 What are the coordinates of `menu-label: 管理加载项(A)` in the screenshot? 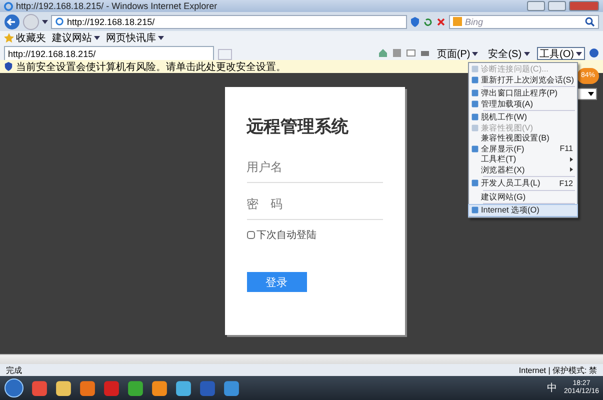 It's located at (507, 104).